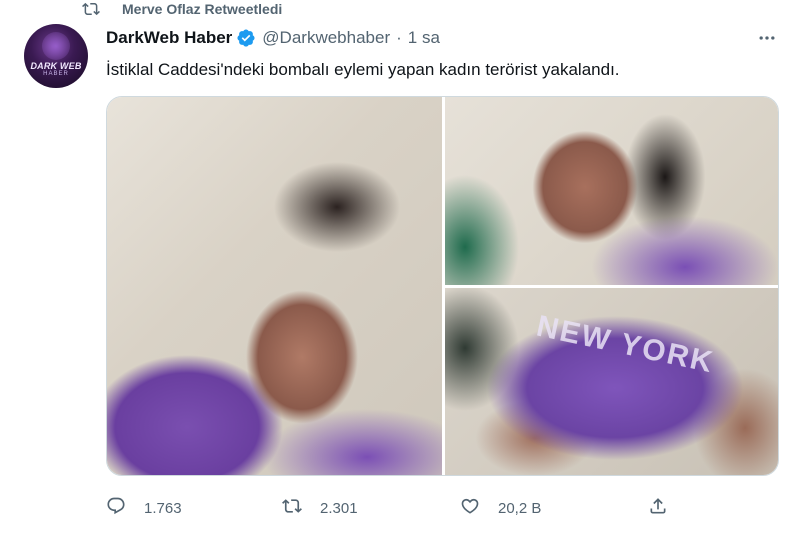 This screenshot has width=804, height=540. I want to click on heart-icon, so click(470, 508).